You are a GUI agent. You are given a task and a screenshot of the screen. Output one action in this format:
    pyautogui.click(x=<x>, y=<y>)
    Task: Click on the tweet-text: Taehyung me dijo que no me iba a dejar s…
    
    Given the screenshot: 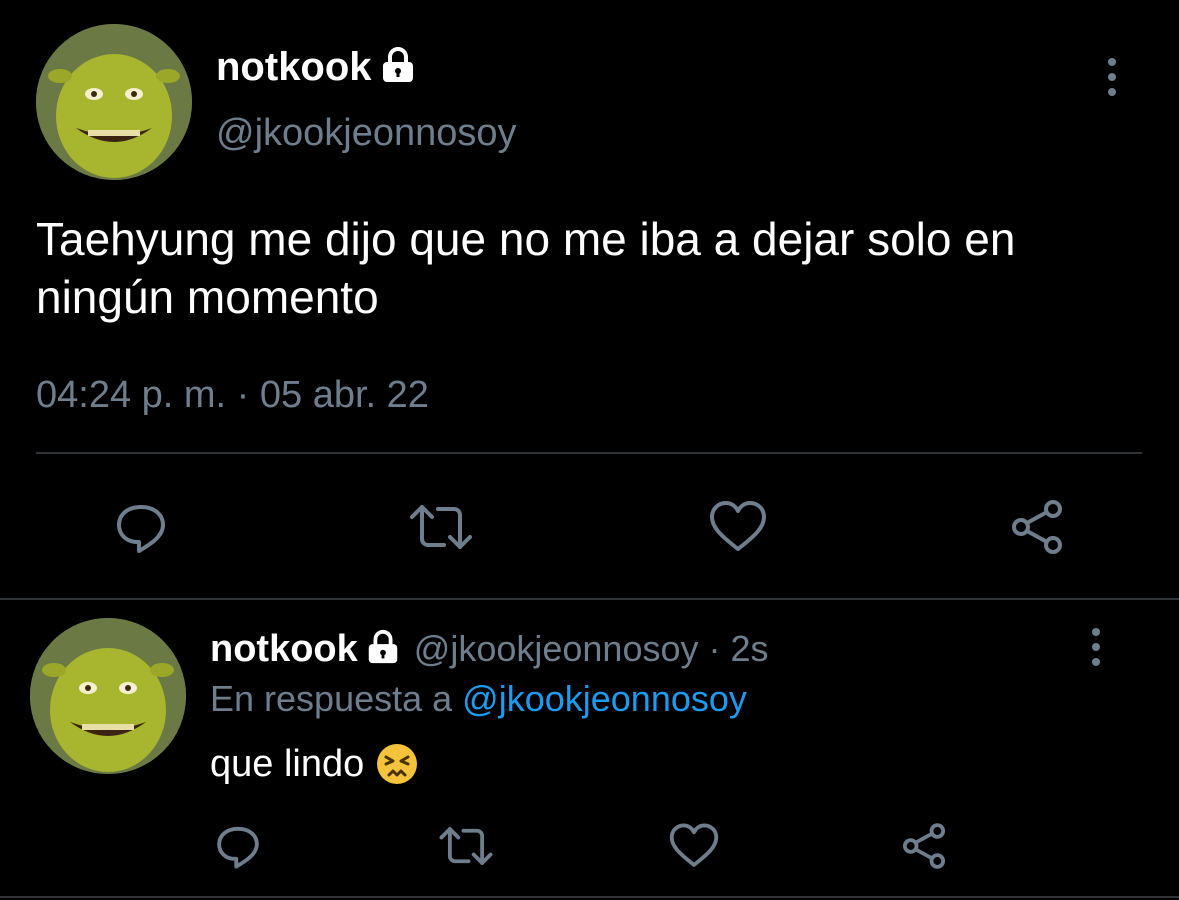 What is the action you would take?
    pyautogui.click(x=526, y=268)
    